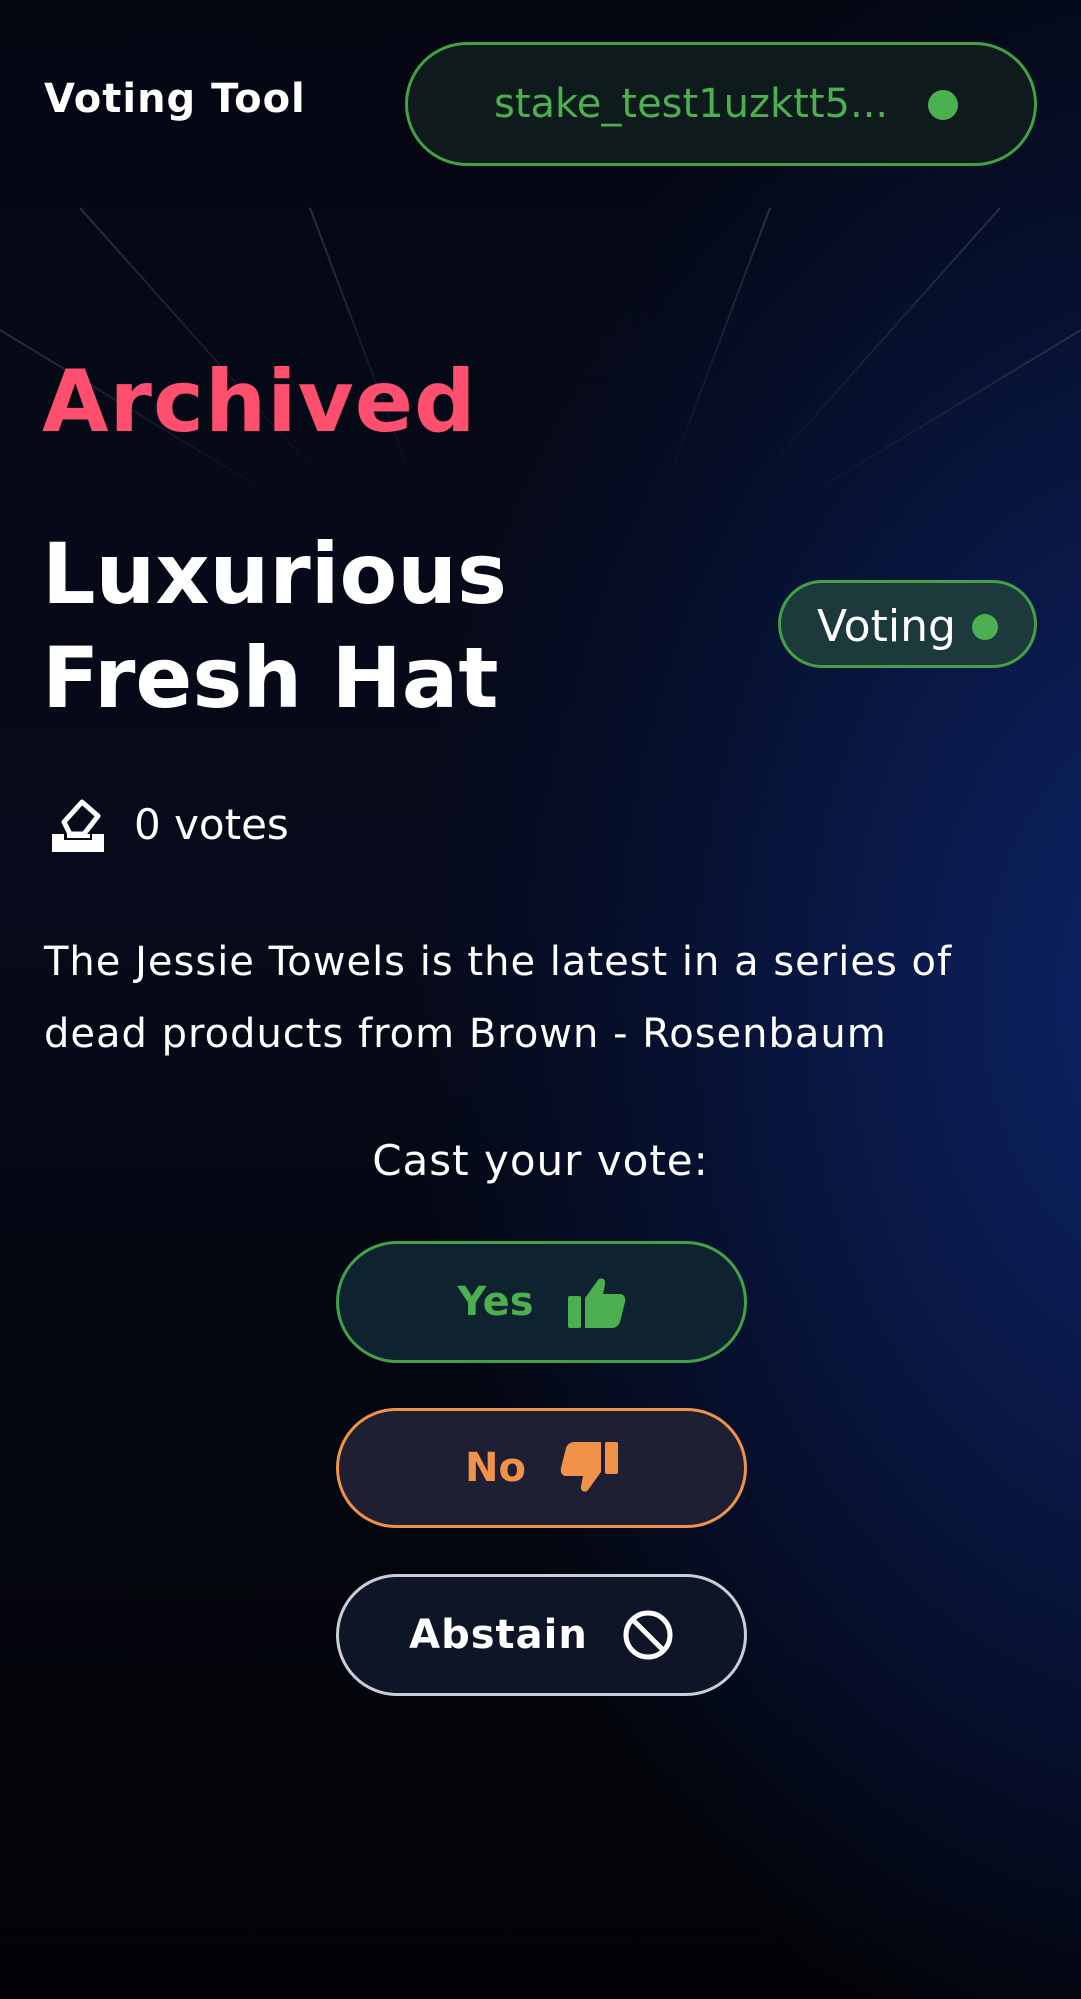 The width and height of the screenshot is (1081, 1999). I want to click on vote-abstain-label: Abstain, so click(498, 1635).